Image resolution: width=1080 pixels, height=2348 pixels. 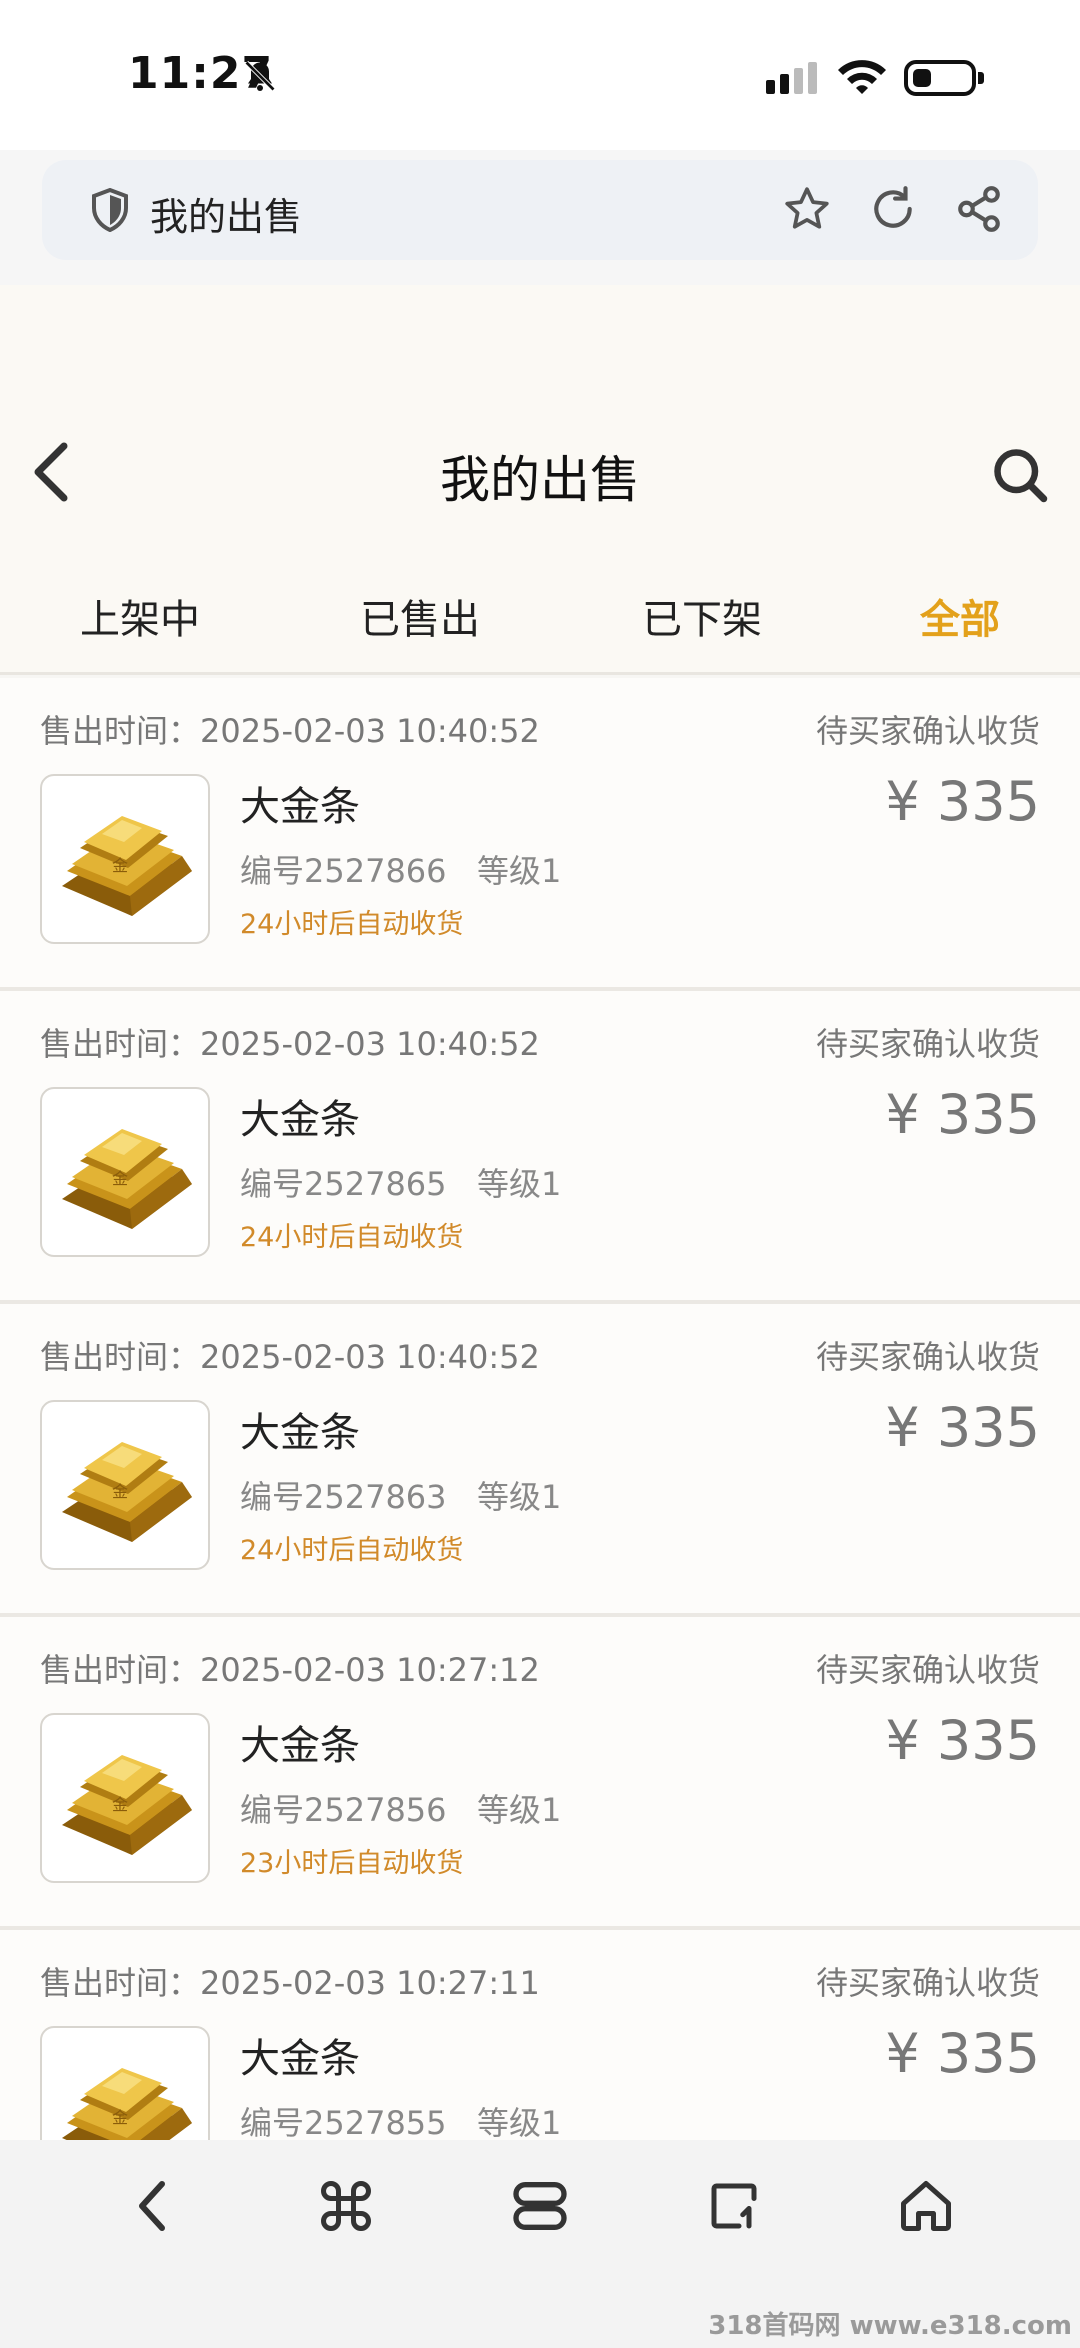 I want to click on bell-muted-icon, so click(x=260, y=76).